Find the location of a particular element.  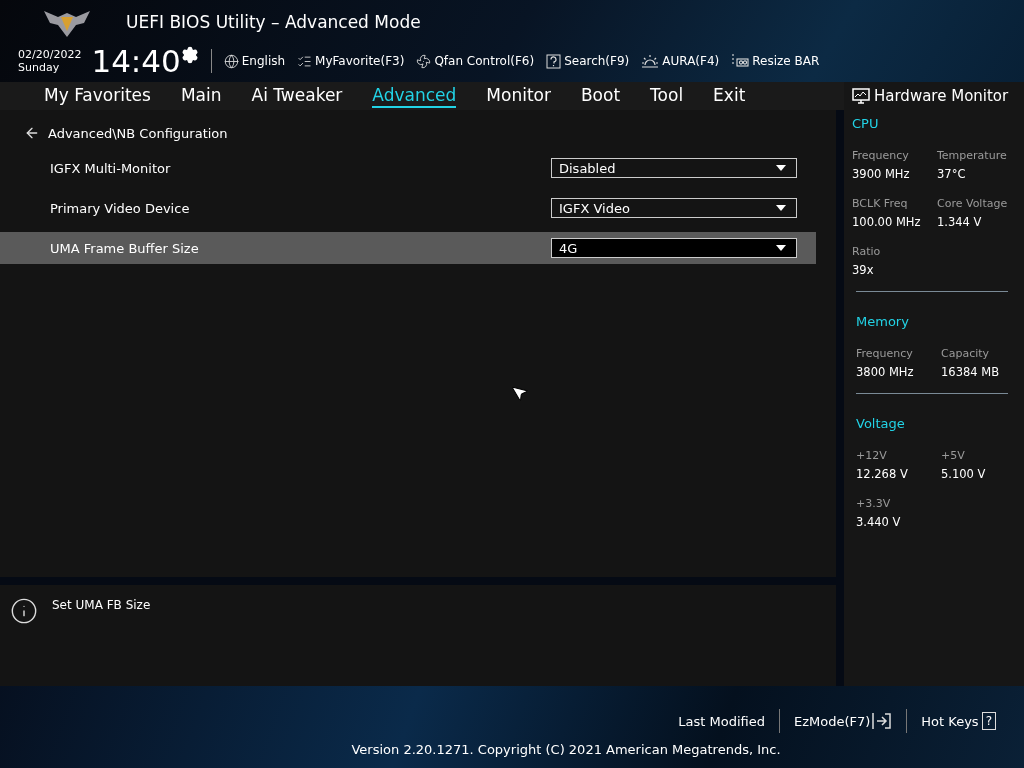

toolbar-item: MyFavorite(F3) is located at coordinates (351, 61).